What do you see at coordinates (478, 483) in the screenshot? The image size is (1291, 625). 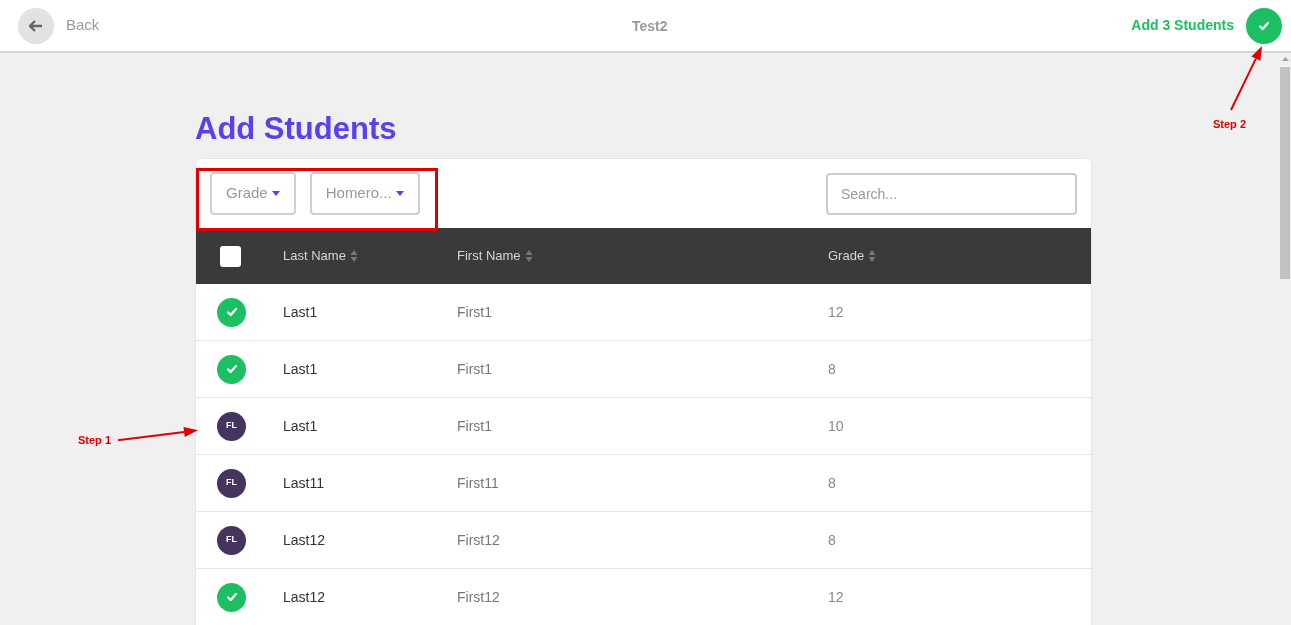 I see `table-cell-text: First11` at bounding box center [478, 483].